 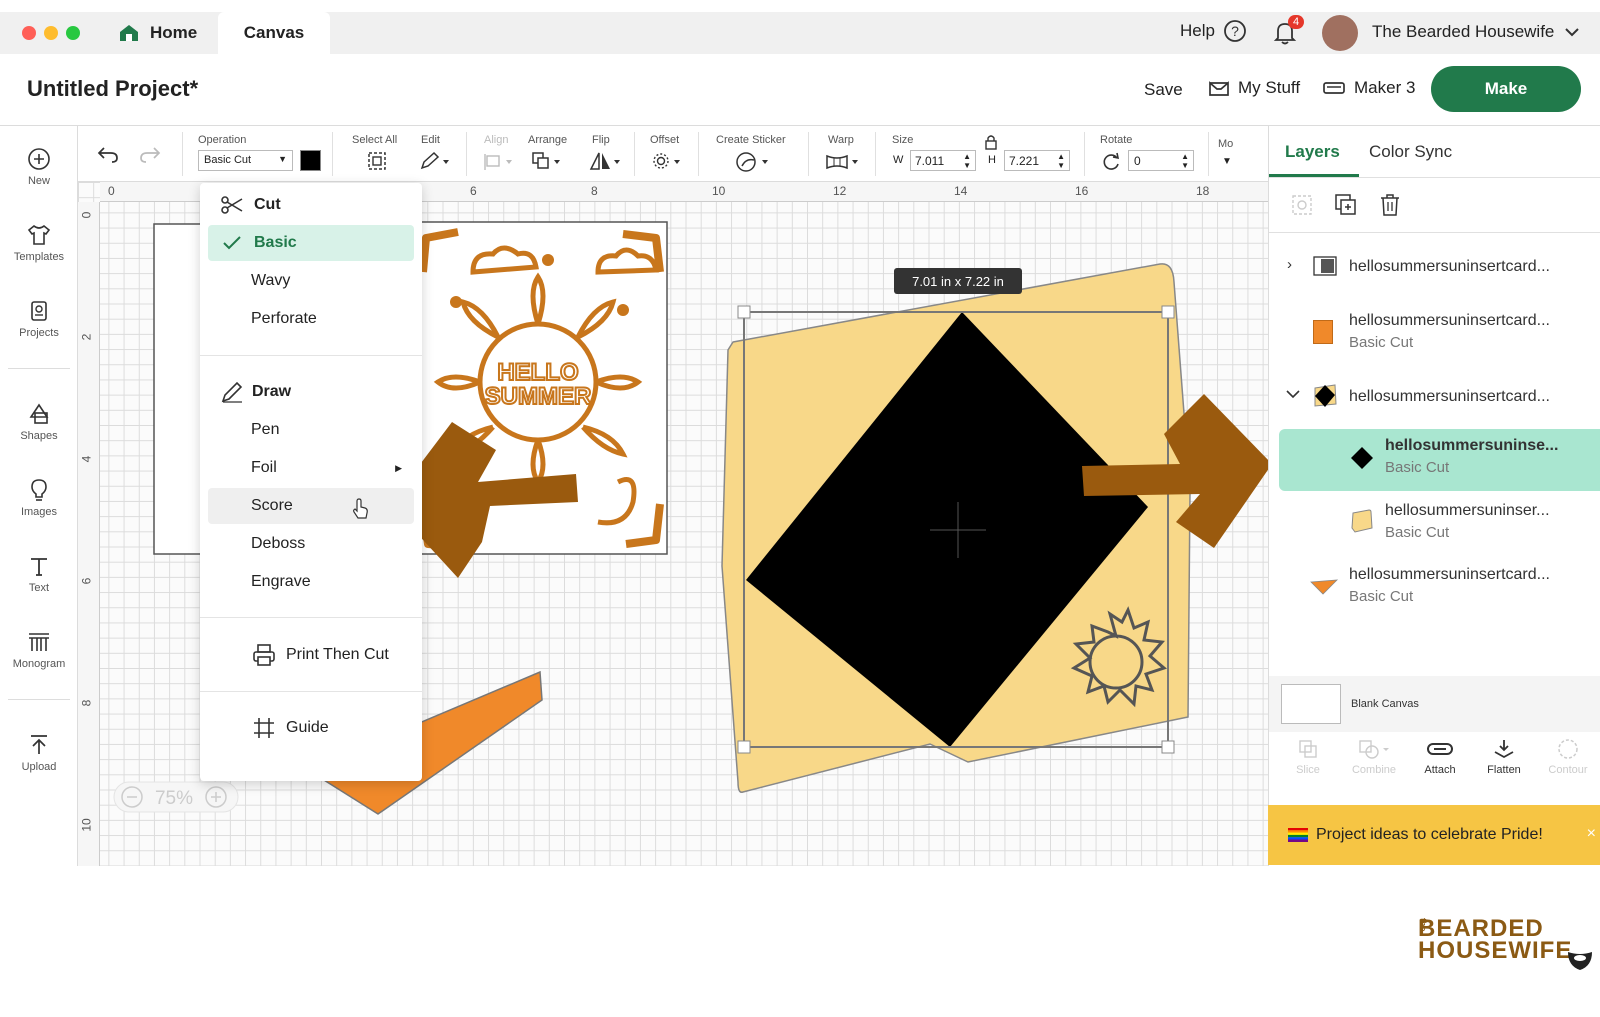 What do you see at coordinates (1254, 88) in the screenshot?
I see `my-stuff-button: My Stuff` at bounding box center [1254, 88].